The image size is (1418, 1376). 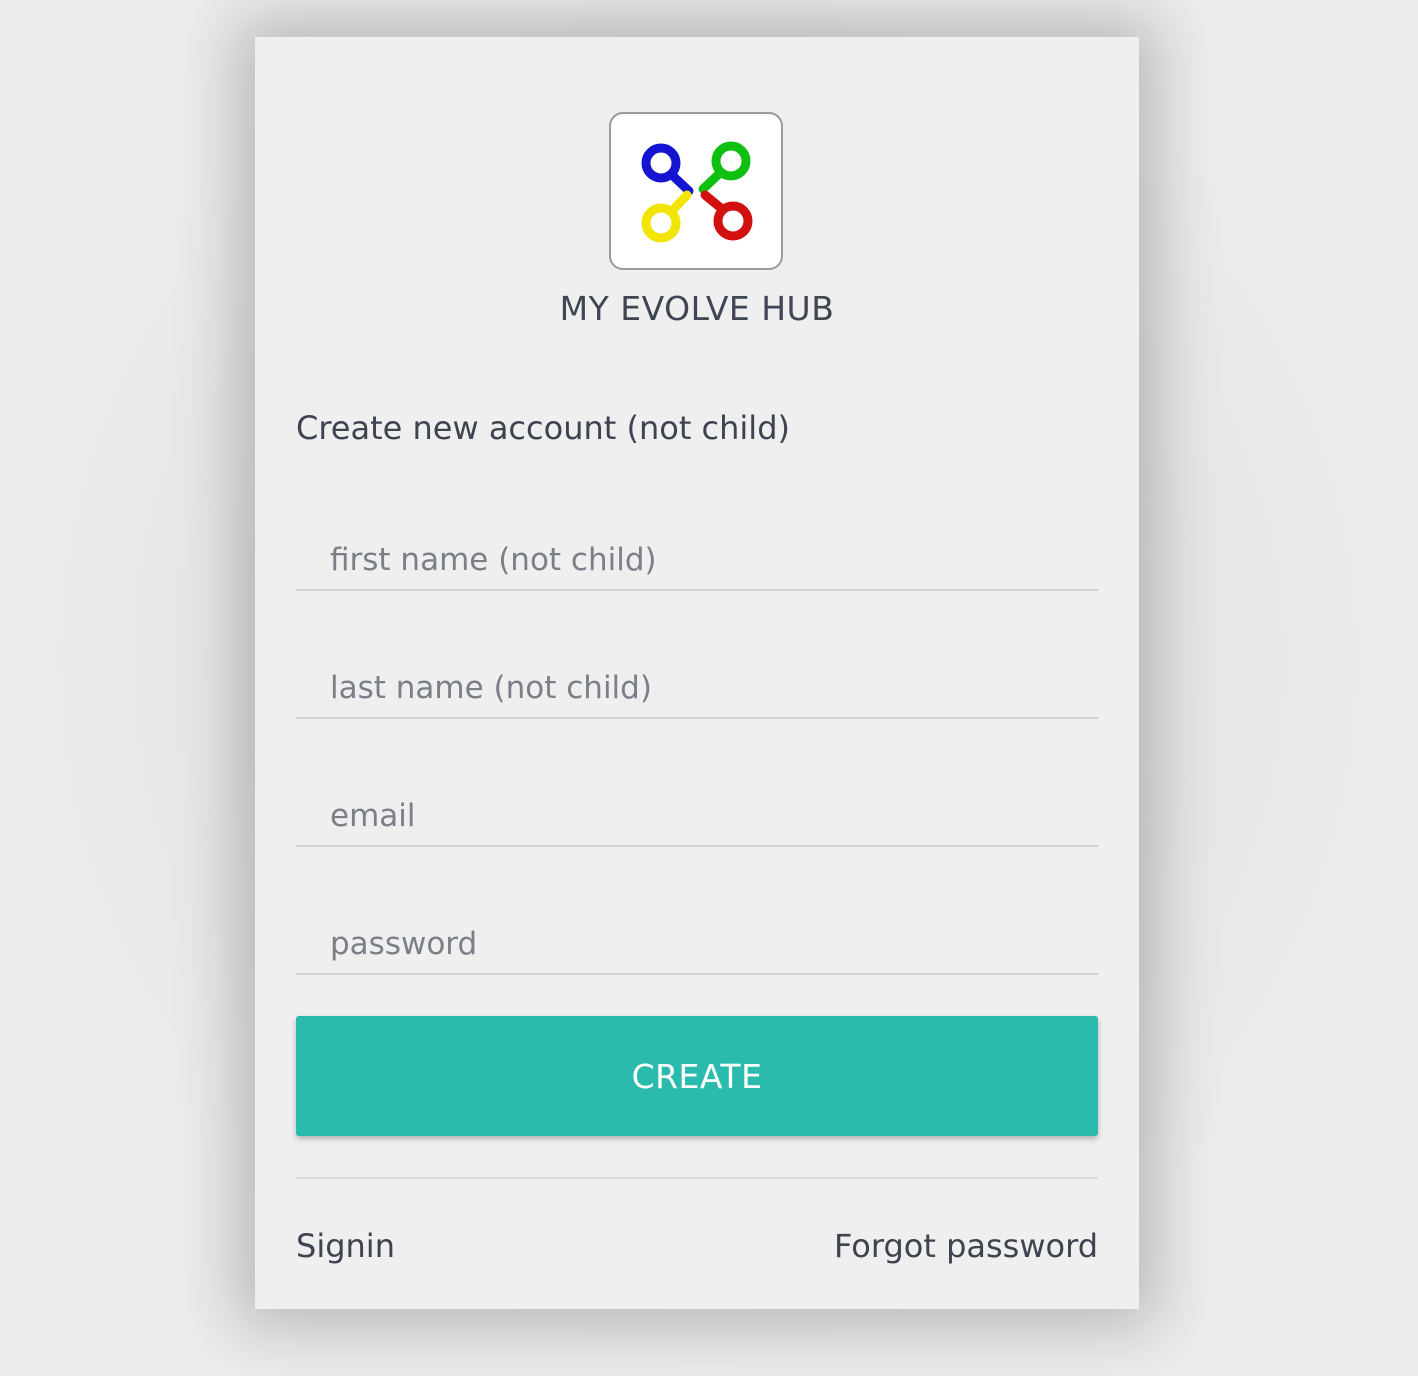 I want to click on create-button: CREATE, so click(x=697, y=1076).